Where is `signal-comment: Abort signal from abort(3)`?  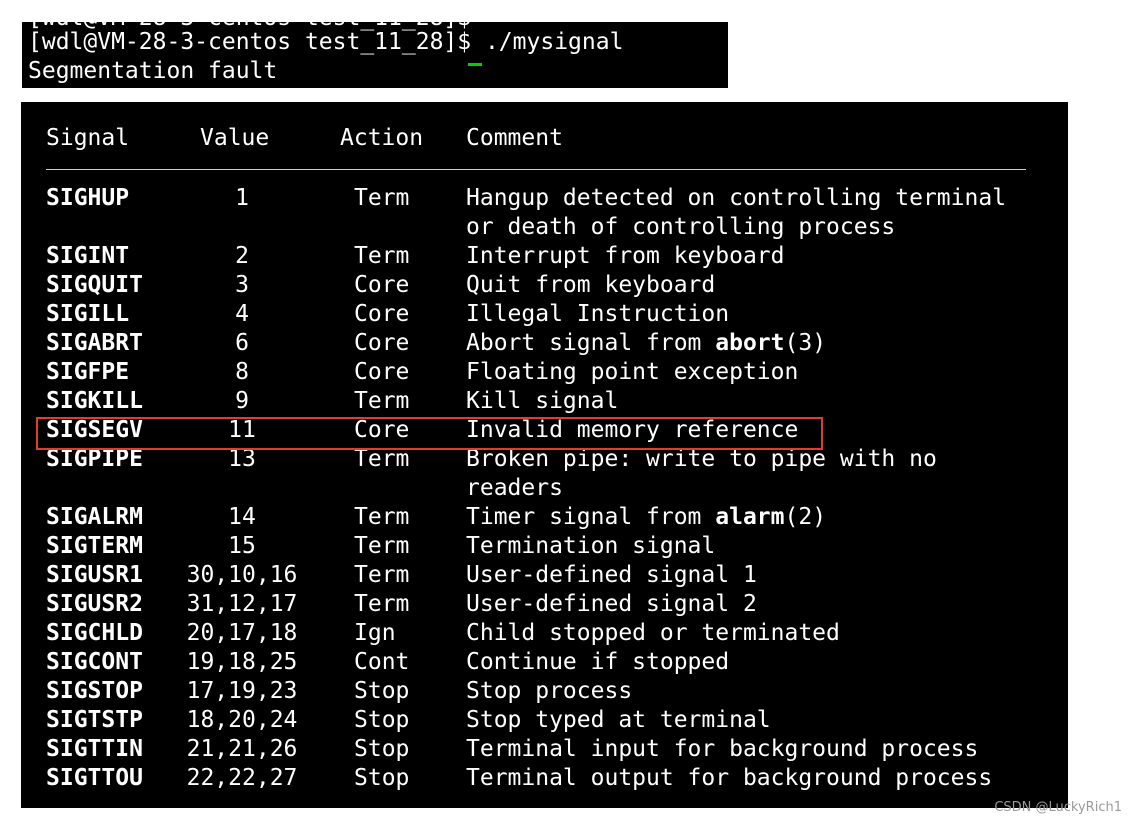 signal-comment: Abort signal from abort(3) is located at coordinates (646, 343).